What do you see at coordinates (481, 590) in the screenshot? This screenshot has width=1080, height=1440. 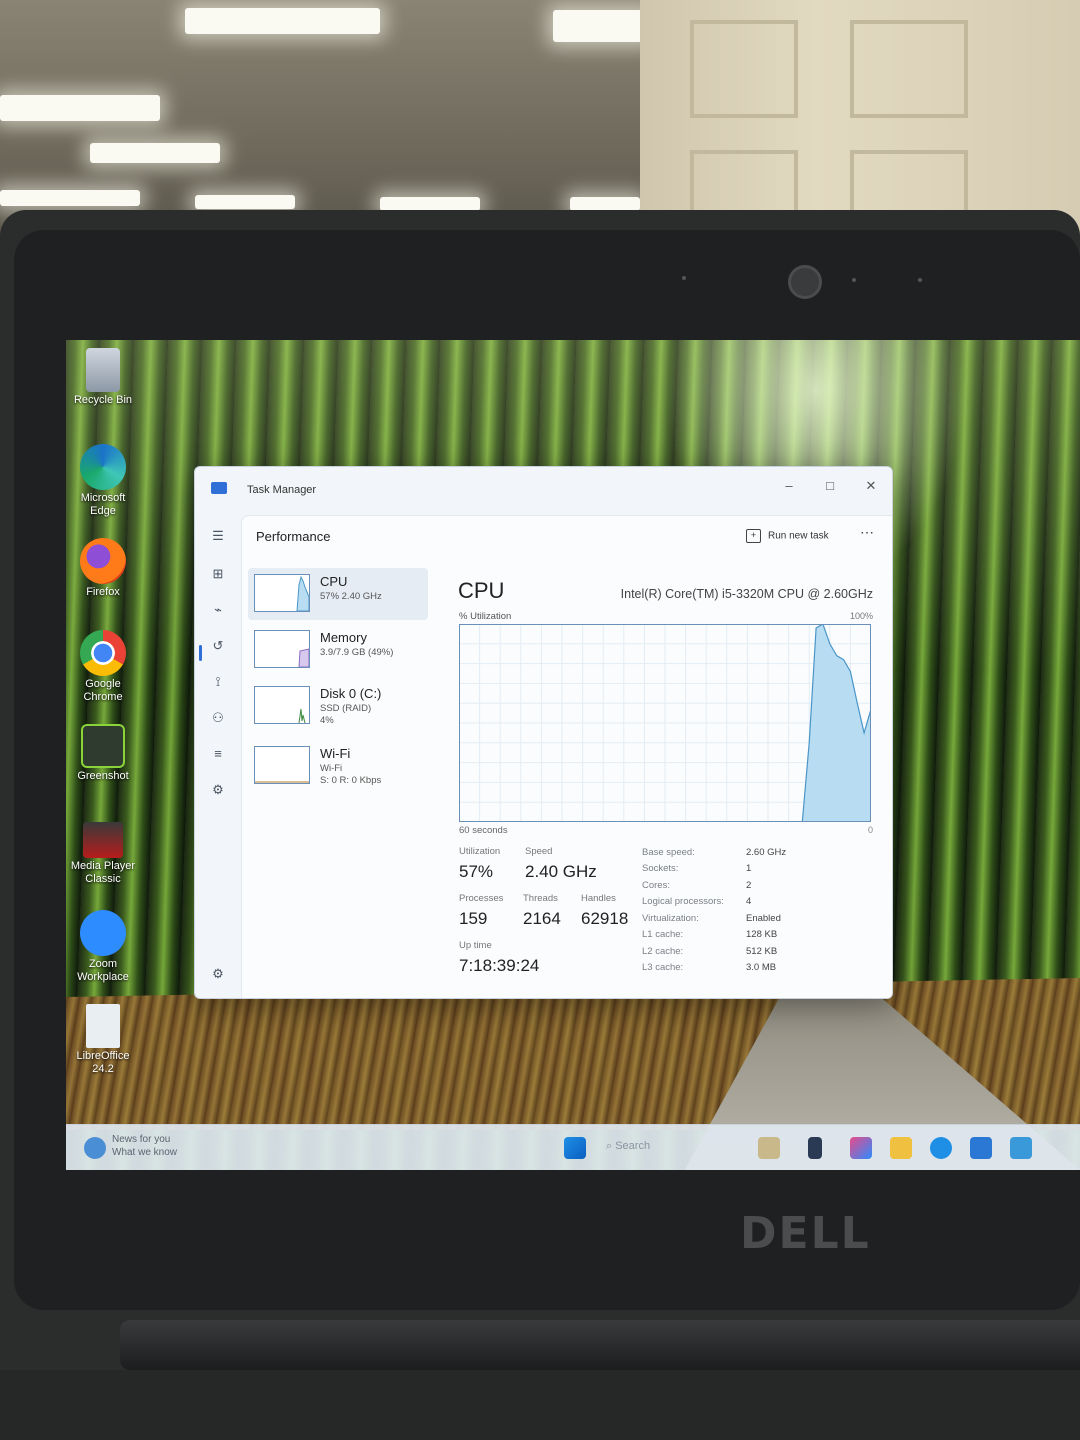 I see `cpu-title: CPU` at bounding box center [481, 590].